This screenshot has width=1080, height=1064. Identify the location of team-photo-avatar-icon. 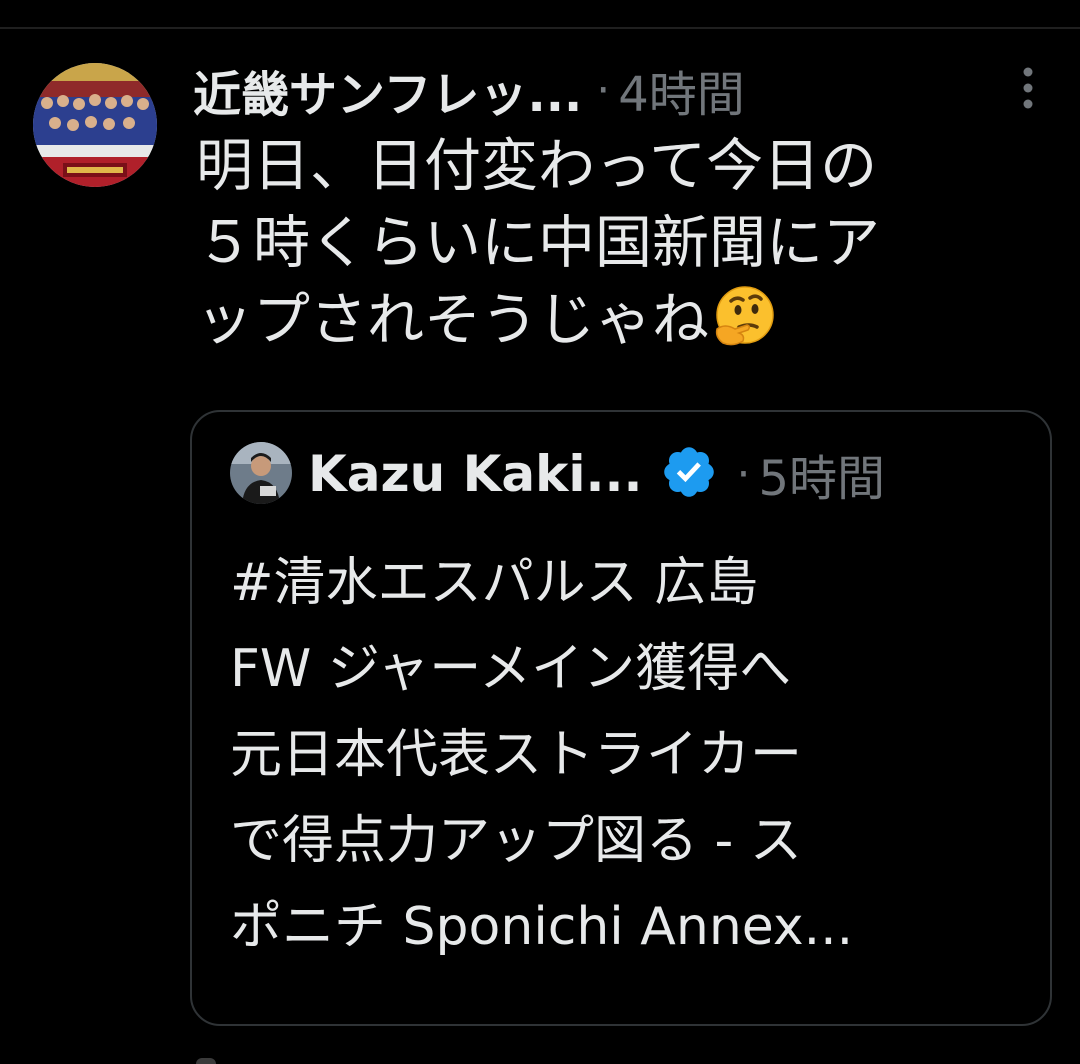
(95, 125).